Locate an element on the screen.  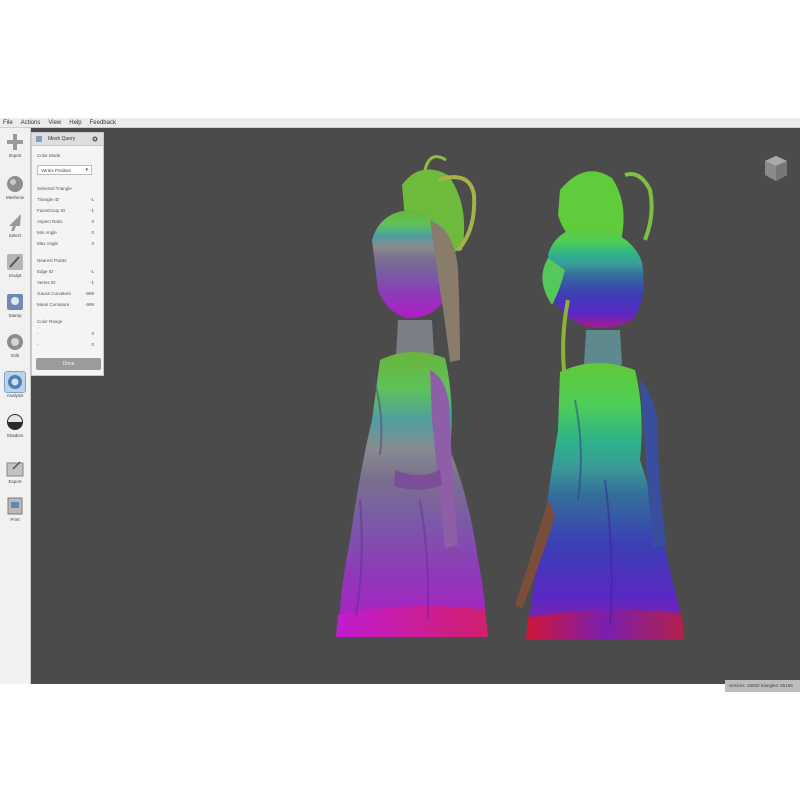
export-icon is located at coordinates (15, 469).